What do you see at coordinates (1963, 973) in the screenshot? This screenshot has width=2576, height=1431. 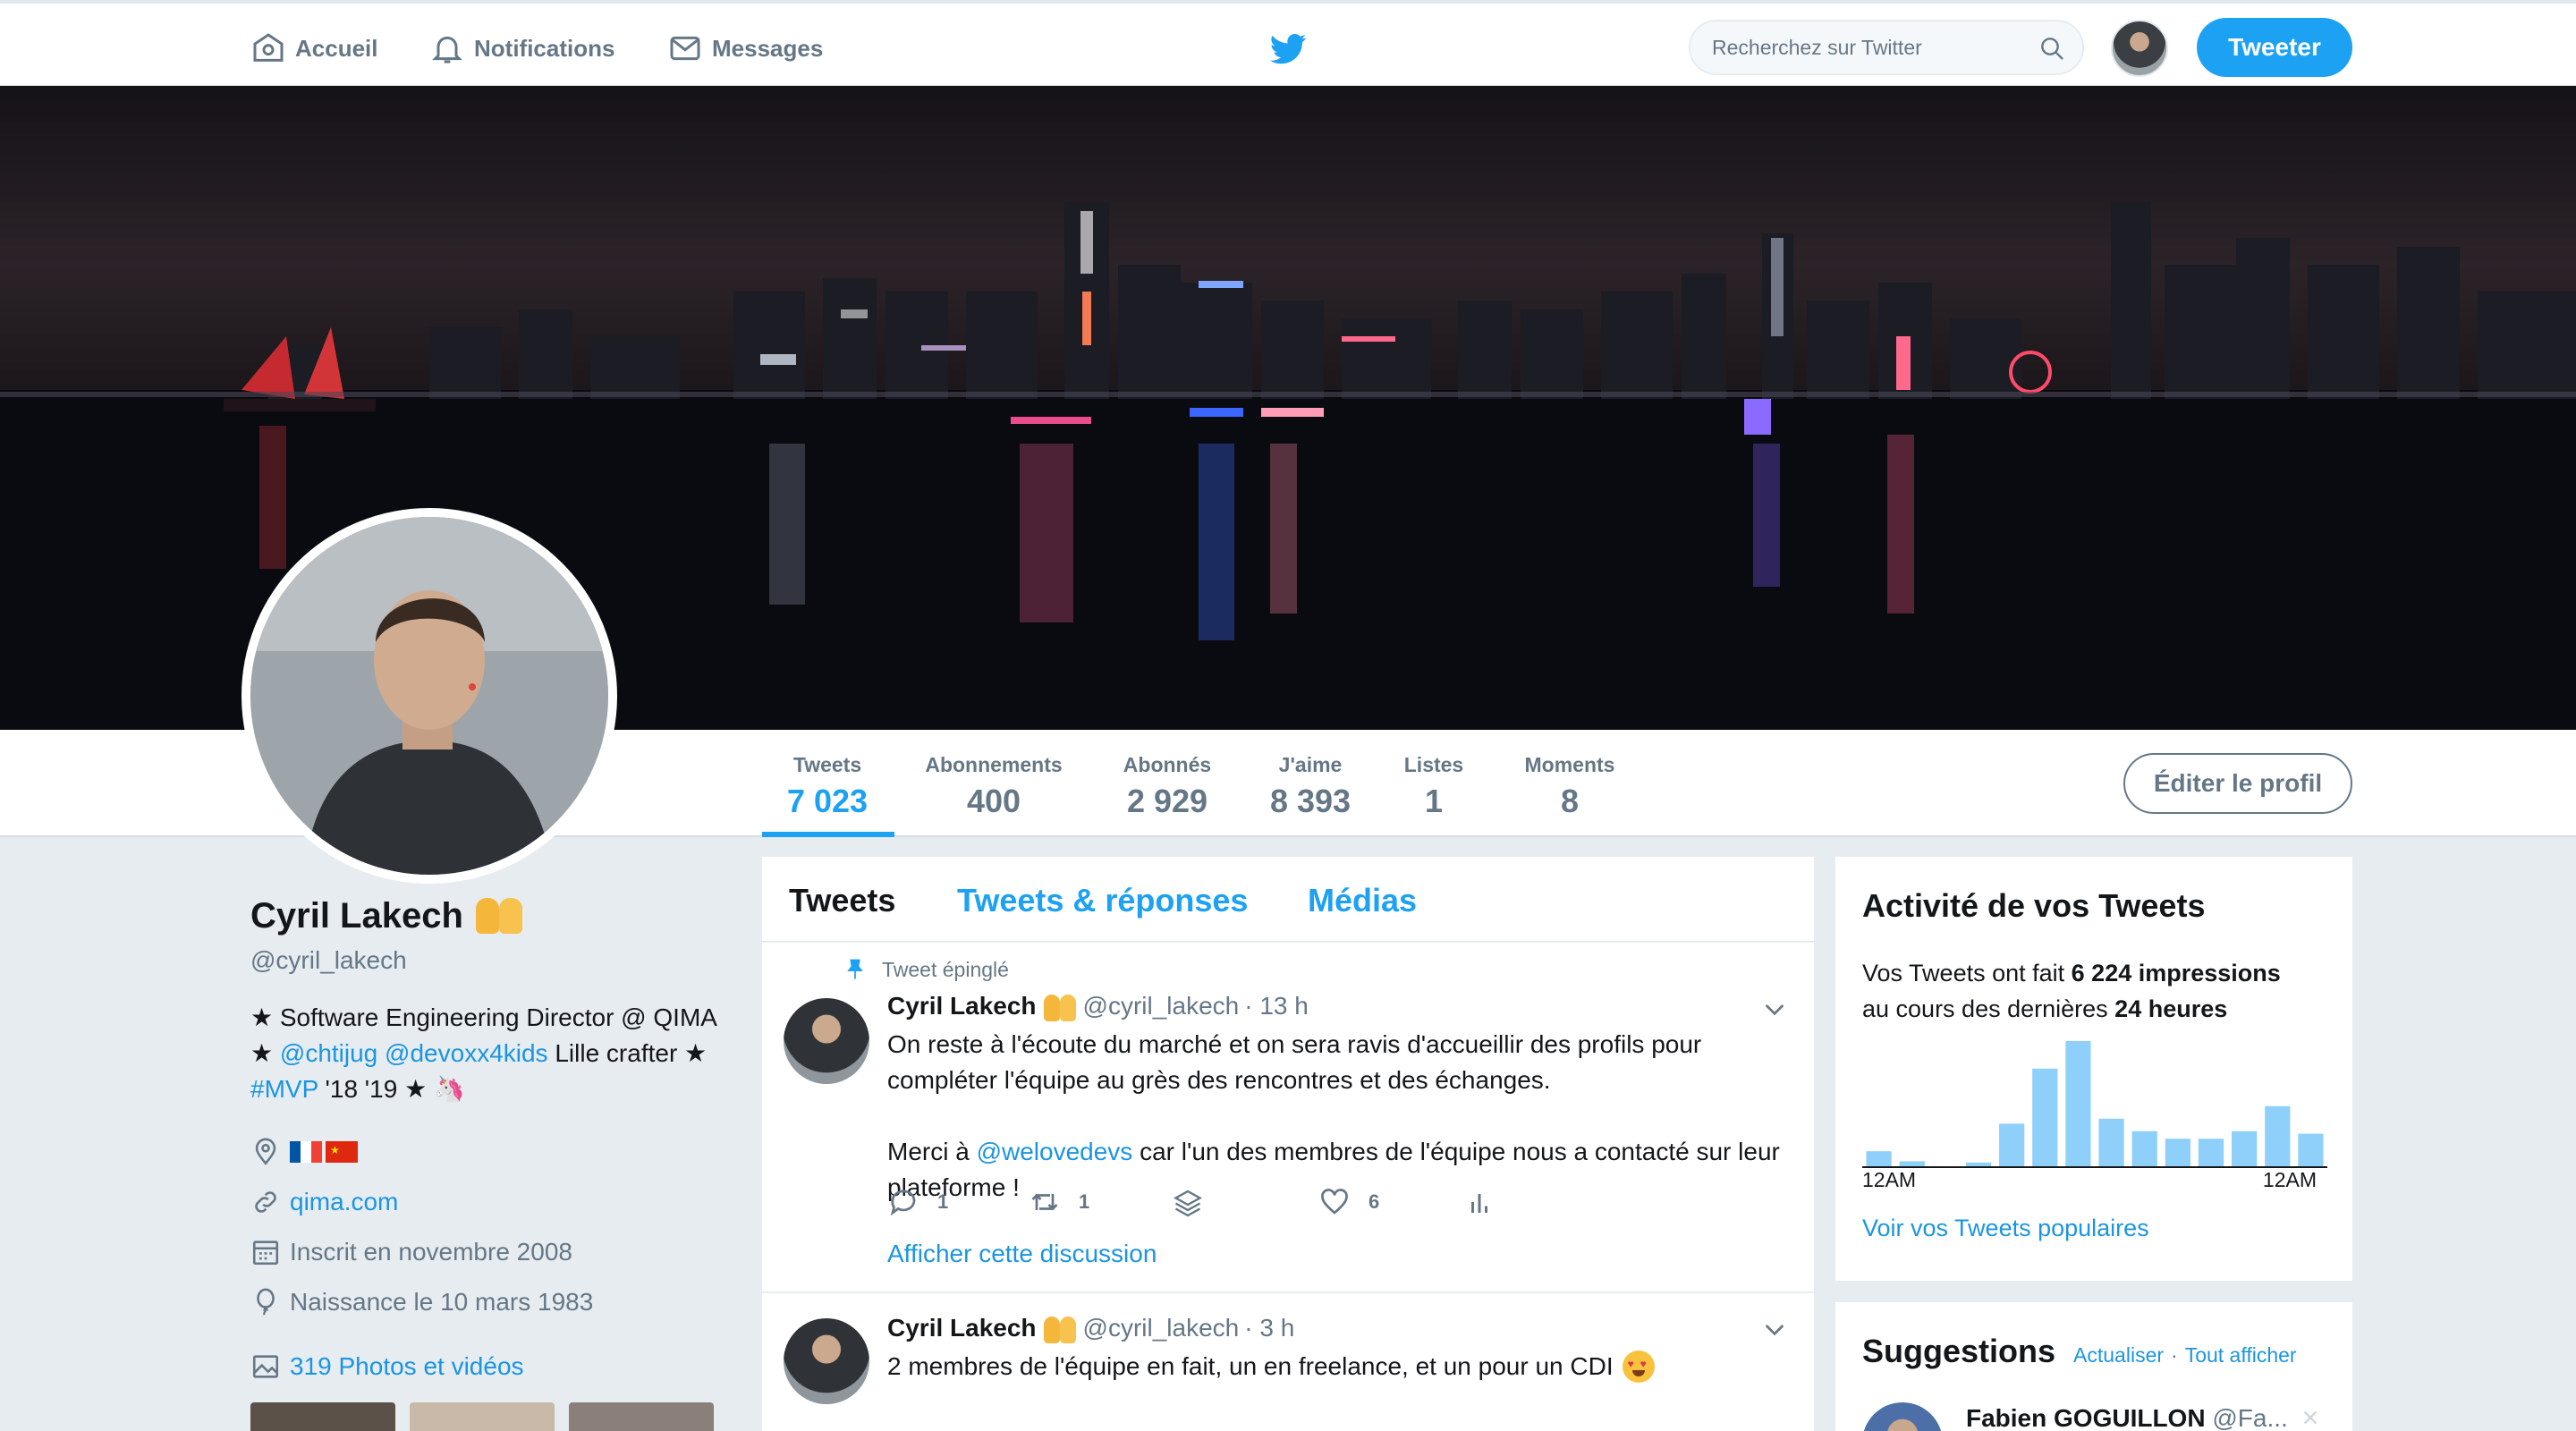 I see `activity-text: Vos Tweets ont fait` at bounding box center [1963, 973].